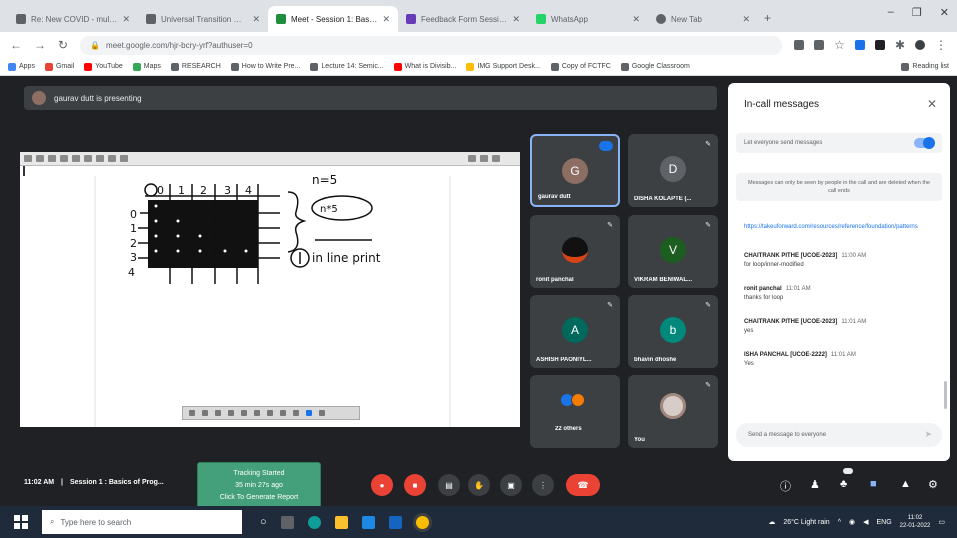 This screenshot has height=538, width=957. I want to click on bookmark-item: Maps, so click(146, 66).